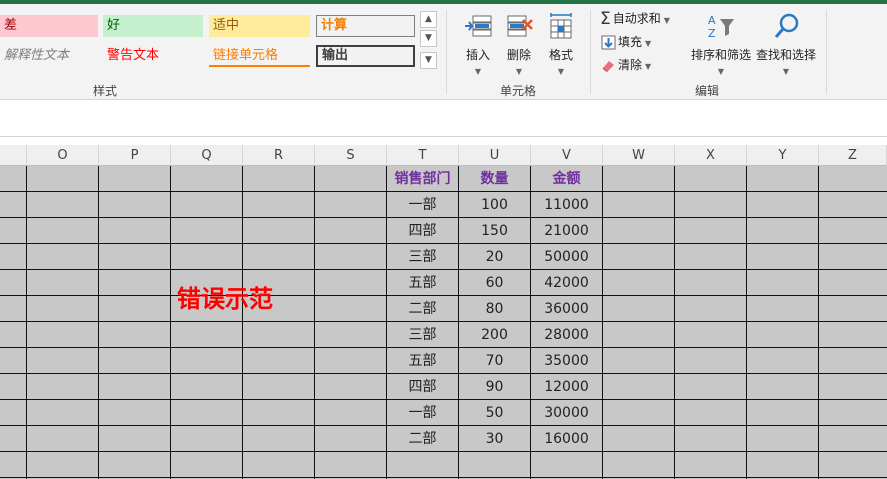  Describe the element at coordinates (566, 179) in the screenshot. I see `header-amount: 金额` at that location.